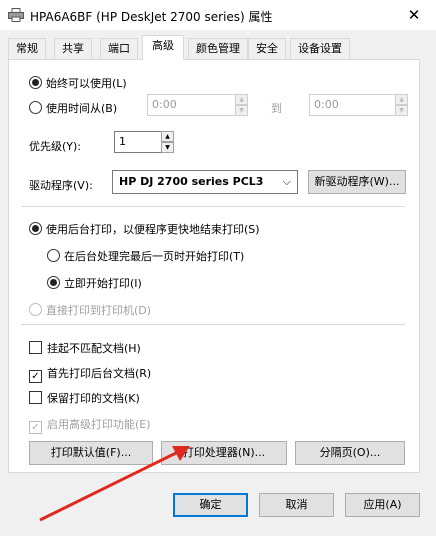 Image resolution: width=436 pixels, height=536 pixels. I want to click on close-icon: ✕, so click(414, 15).